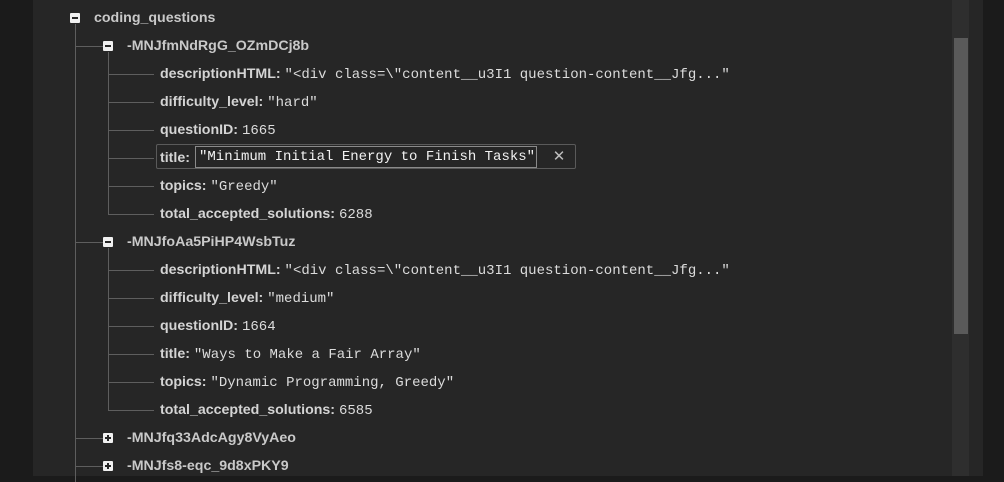  I want to click on field-row: questionID: 1664, so click(218, 326).